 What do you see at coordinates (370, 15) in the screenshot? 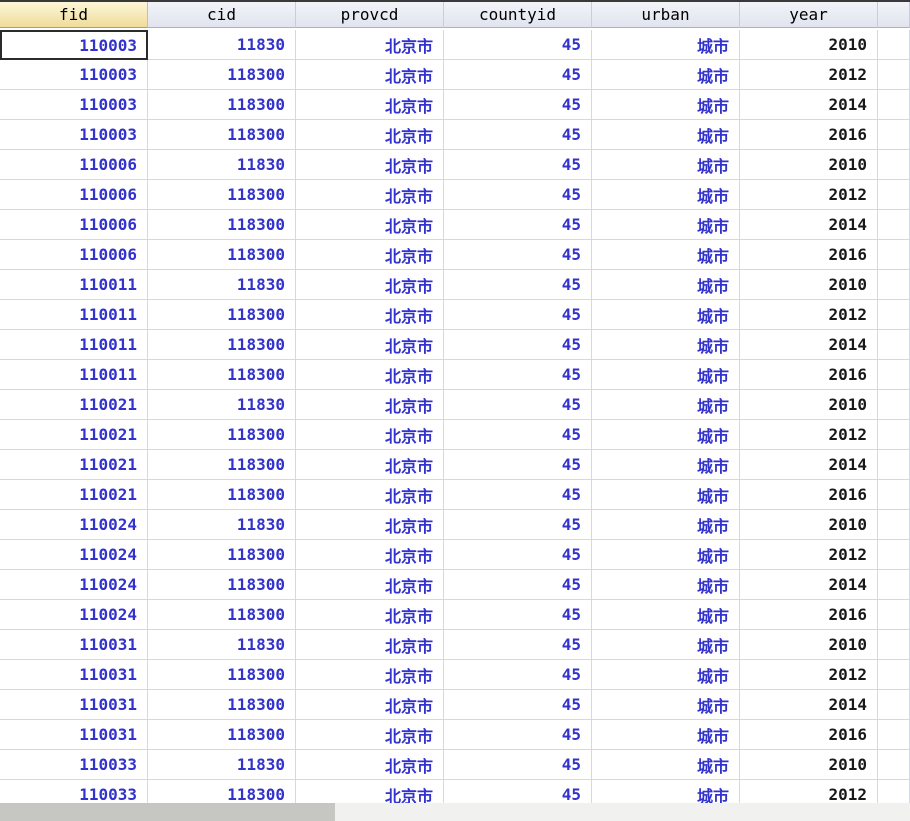
I see `column-header-provcd: provcd` at bounding box center [370, 15].